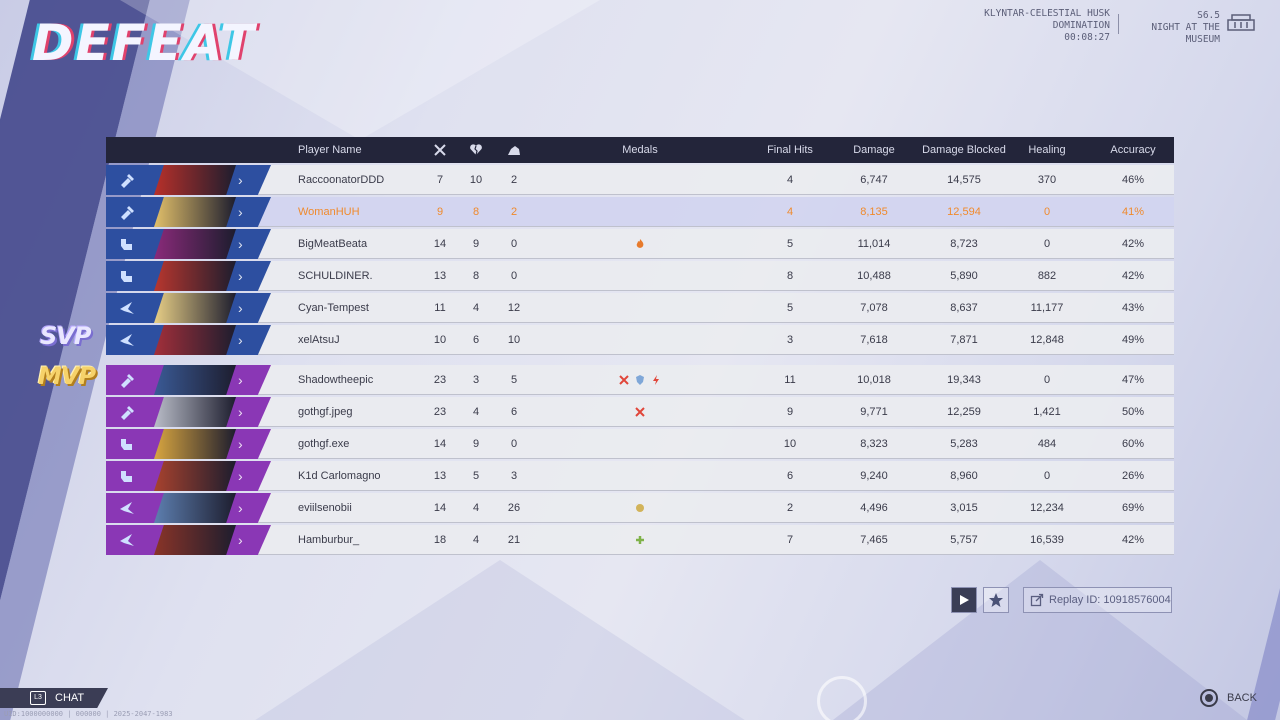  What do you see at coordinates (964, 600) in the screenshot?
I see `play-replay-button` at bounding box center [964, 600].